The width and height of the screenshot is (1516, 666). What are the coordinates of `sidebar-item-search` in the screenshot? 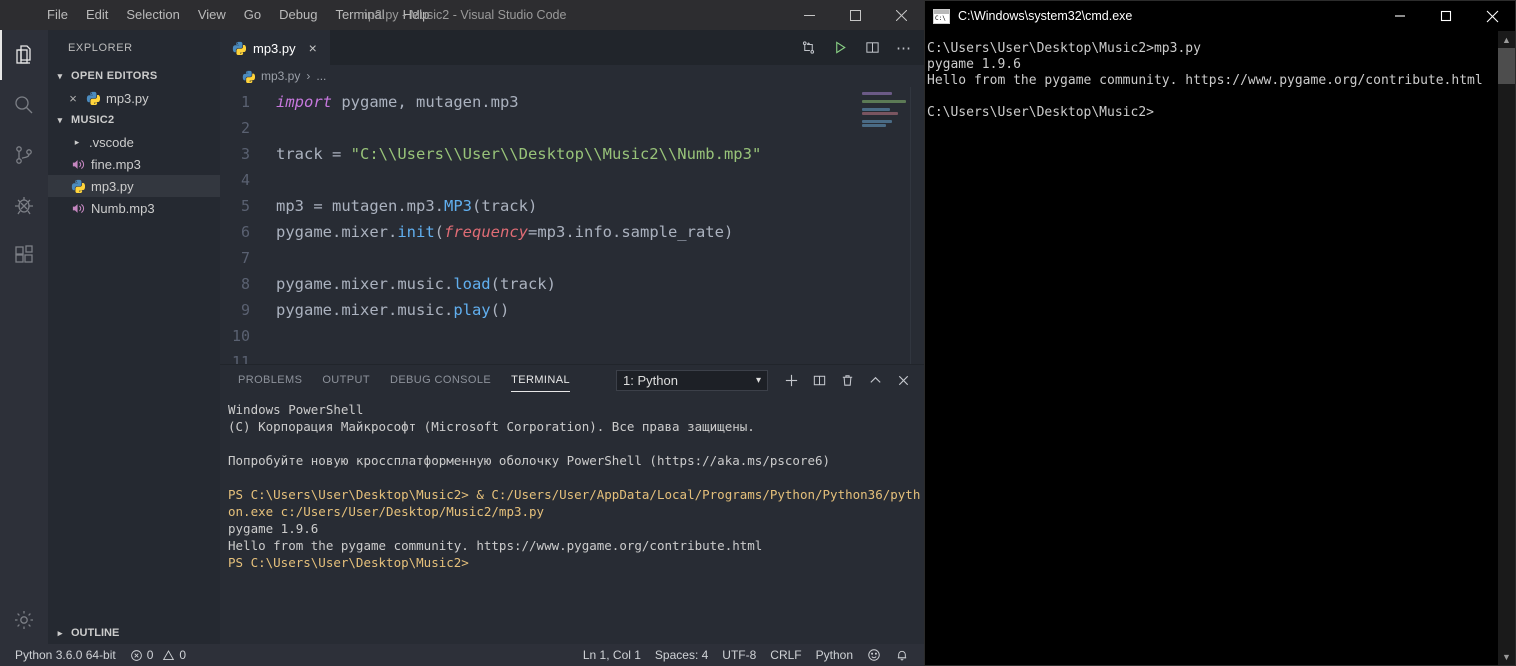 It's located at (24, 105).